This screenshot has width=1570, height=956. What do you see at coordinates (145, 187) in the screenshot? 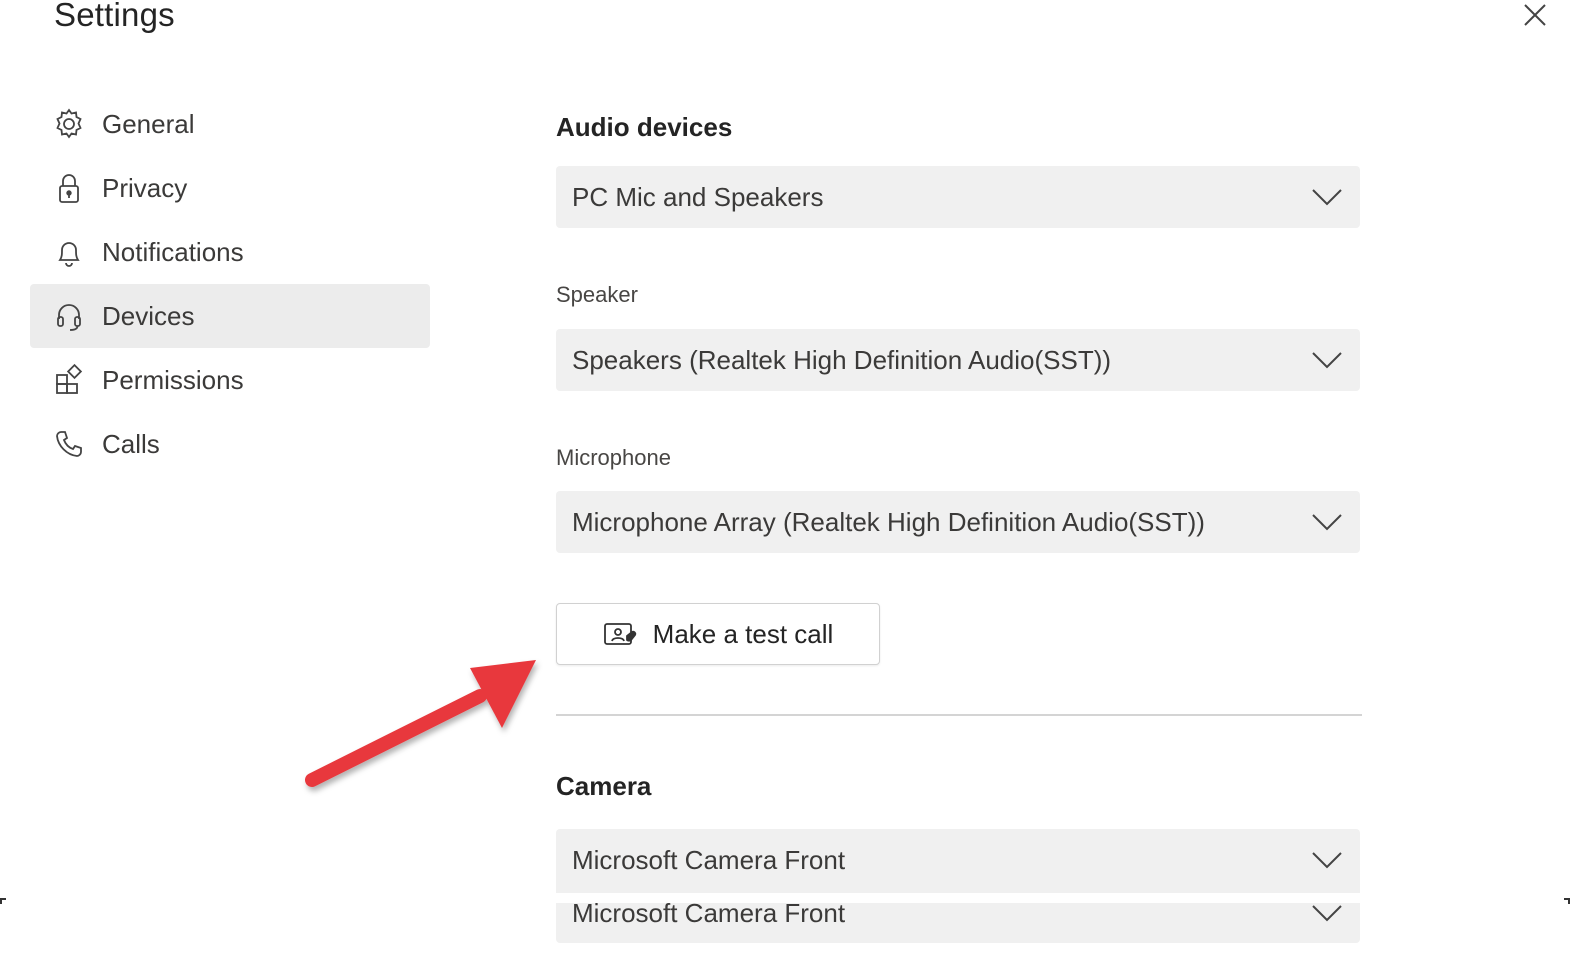
I see `nav-label: Privacy` at bounding box center [145, 187].